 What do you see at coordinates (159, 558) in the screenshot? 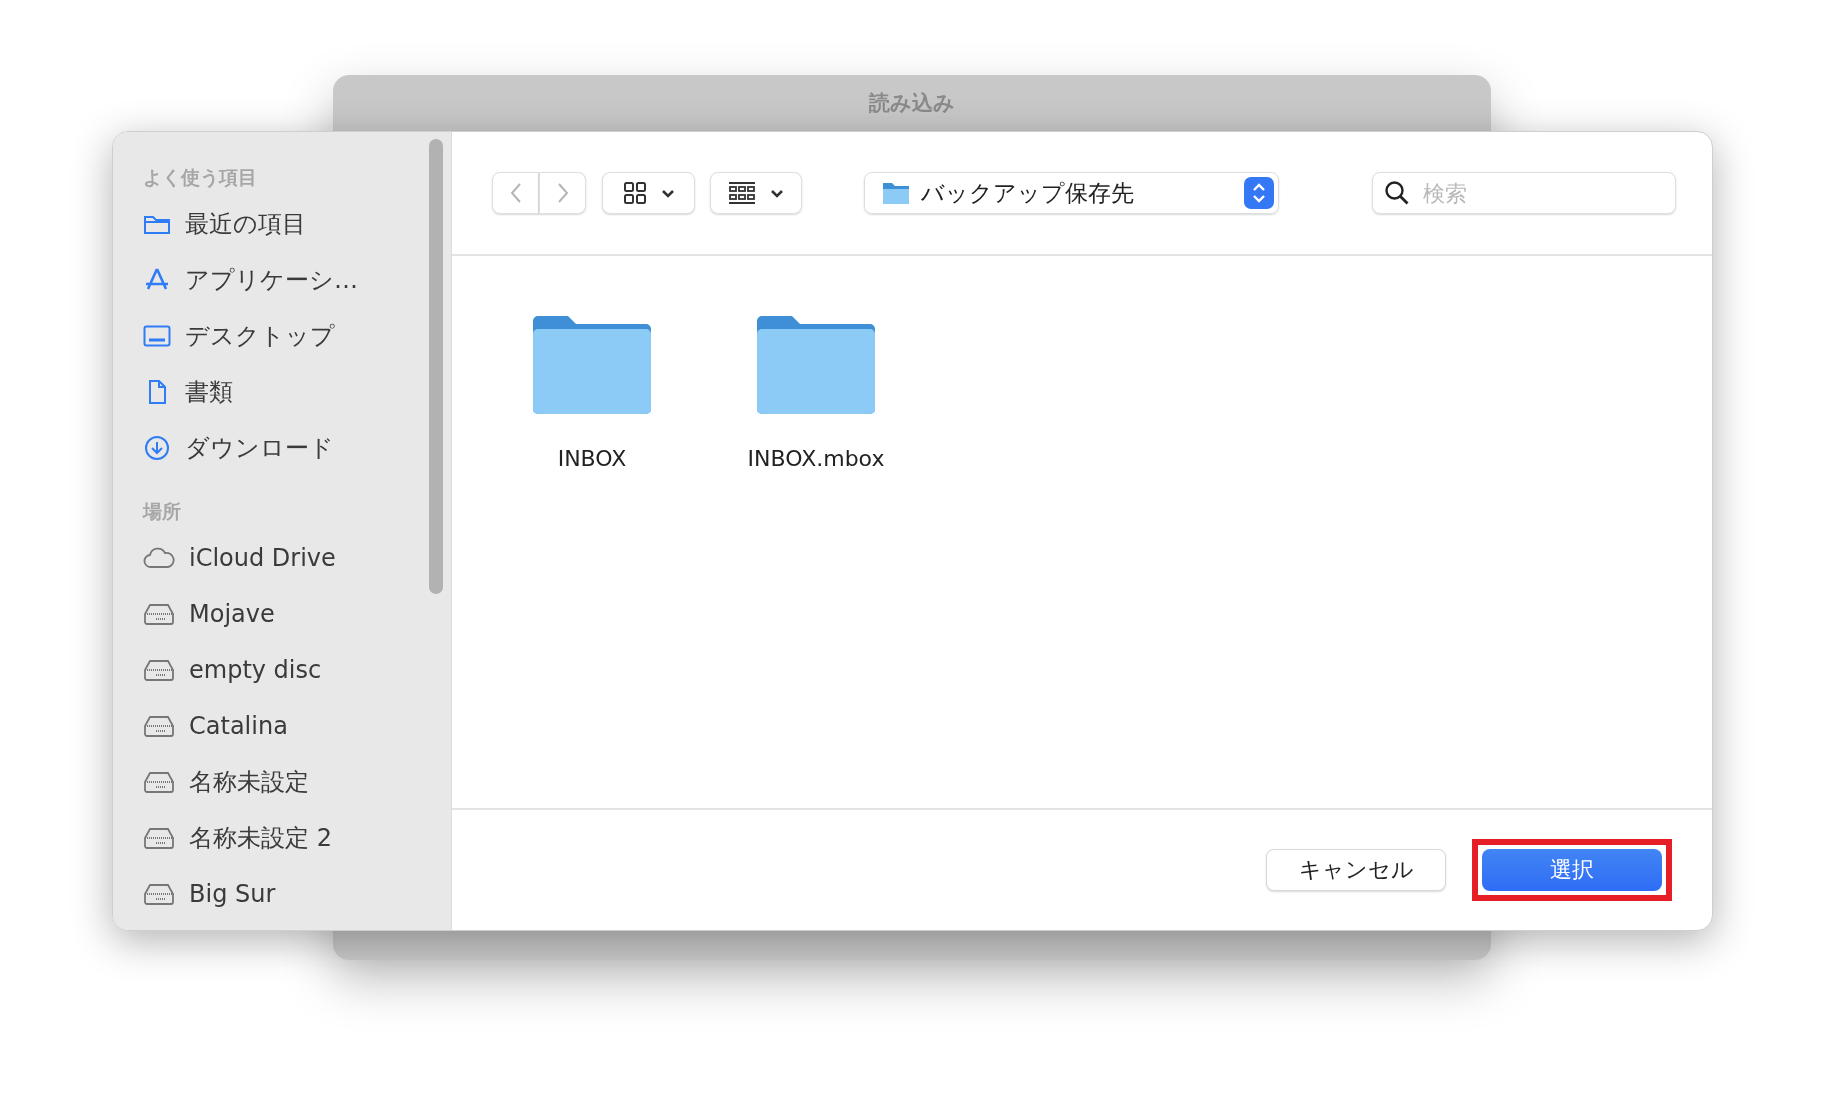
I see `cloud-icon` at bounding box center [159, 558].